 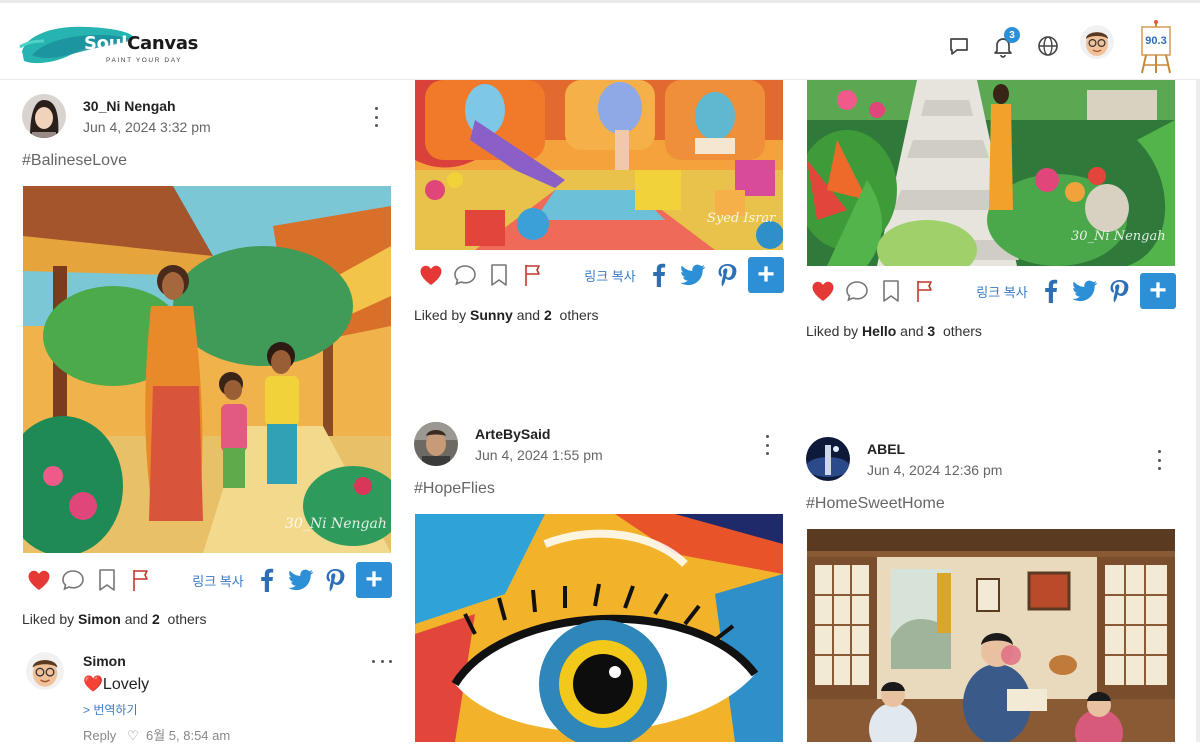 I want to click on translate-link: > 번역하기, so click(x=110, y=709).